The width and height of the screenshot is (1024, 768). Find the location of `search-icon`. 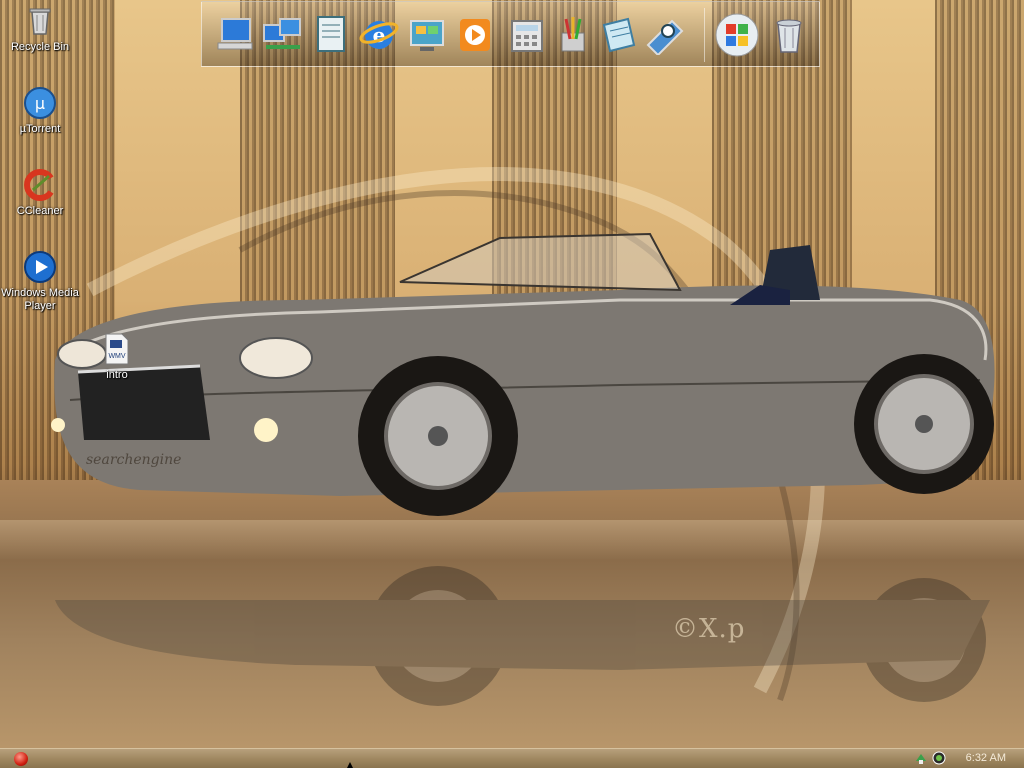

search-icon is located at coordinates (665, 37).